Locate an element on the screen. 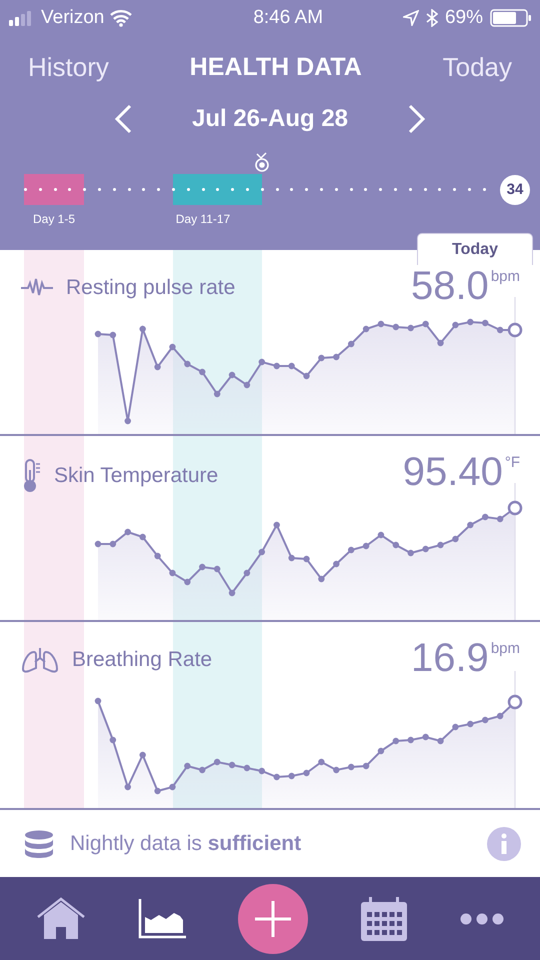 The image size is (540, 960). today-button: Today is located at coordinates (475, 249).